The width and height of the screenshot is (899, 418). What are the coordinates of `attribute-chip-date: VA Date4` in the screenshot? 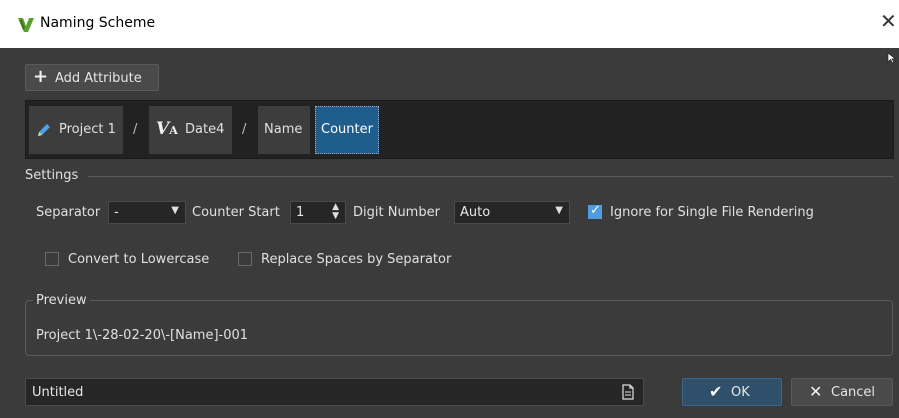 It's located at (190, 130).